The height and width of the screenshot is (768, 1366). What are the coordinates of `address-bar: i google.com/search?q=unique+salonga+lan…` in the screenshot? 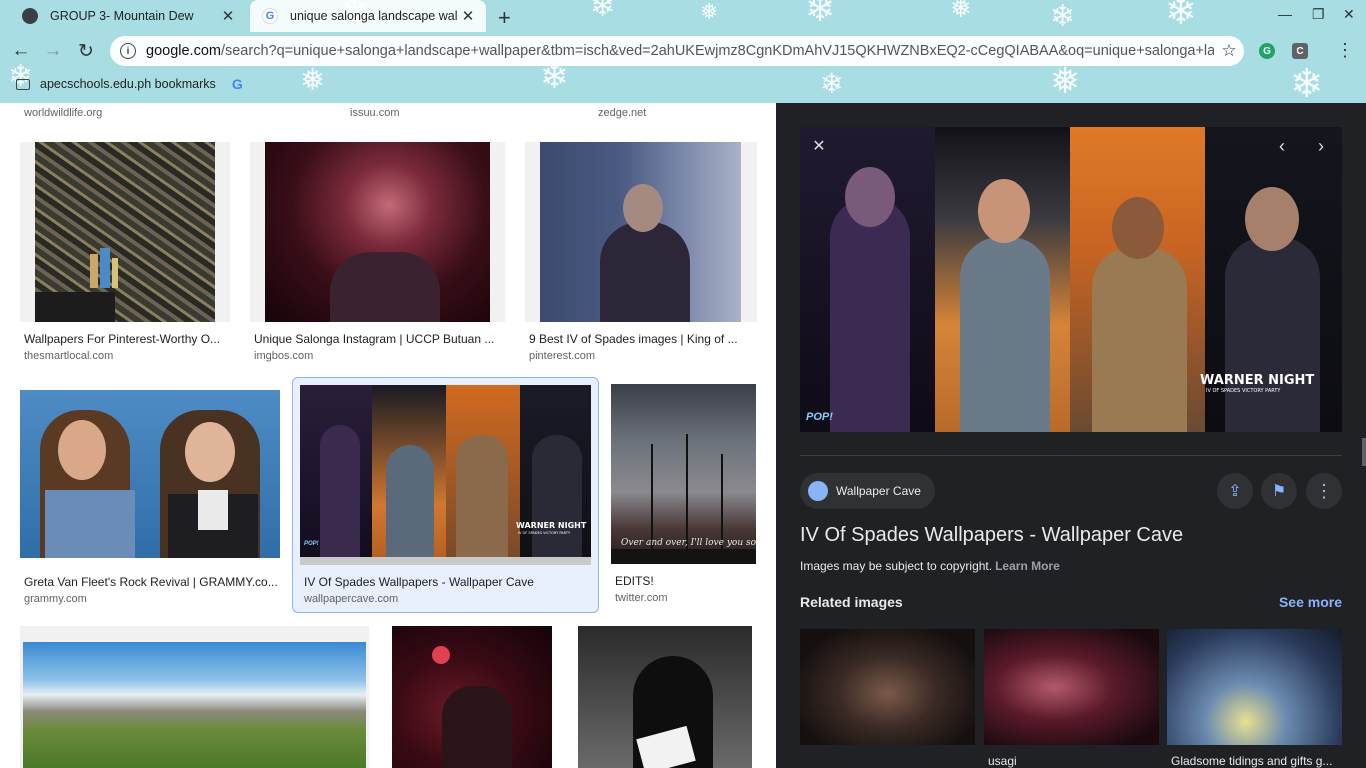 It's located at (677, 51).